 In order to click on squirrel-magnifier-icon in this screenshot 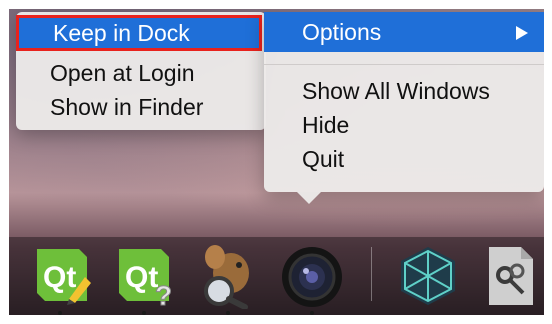, I will do `click(228, 276)`.